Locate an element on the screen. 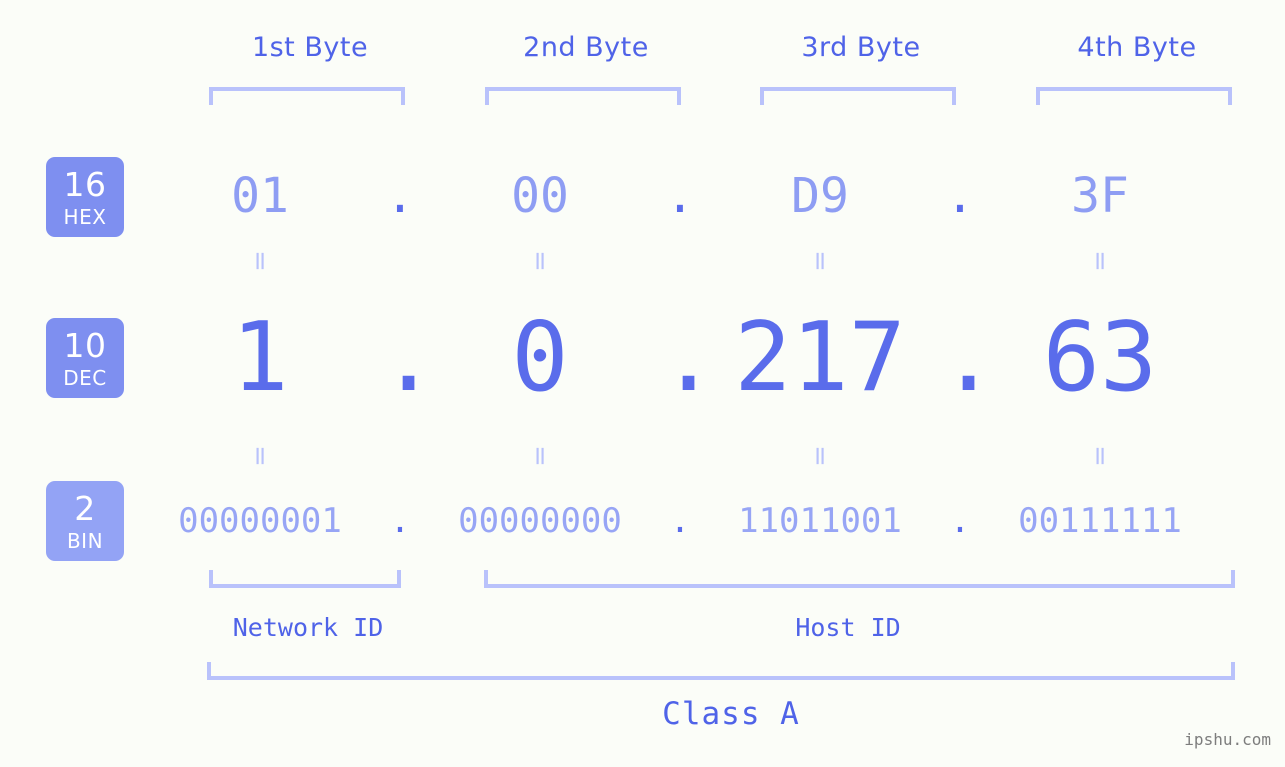 The height and width of the screenshot is (767, 1285). equality-row-dec-bin: = = = = is located at coordinates (700, 456).